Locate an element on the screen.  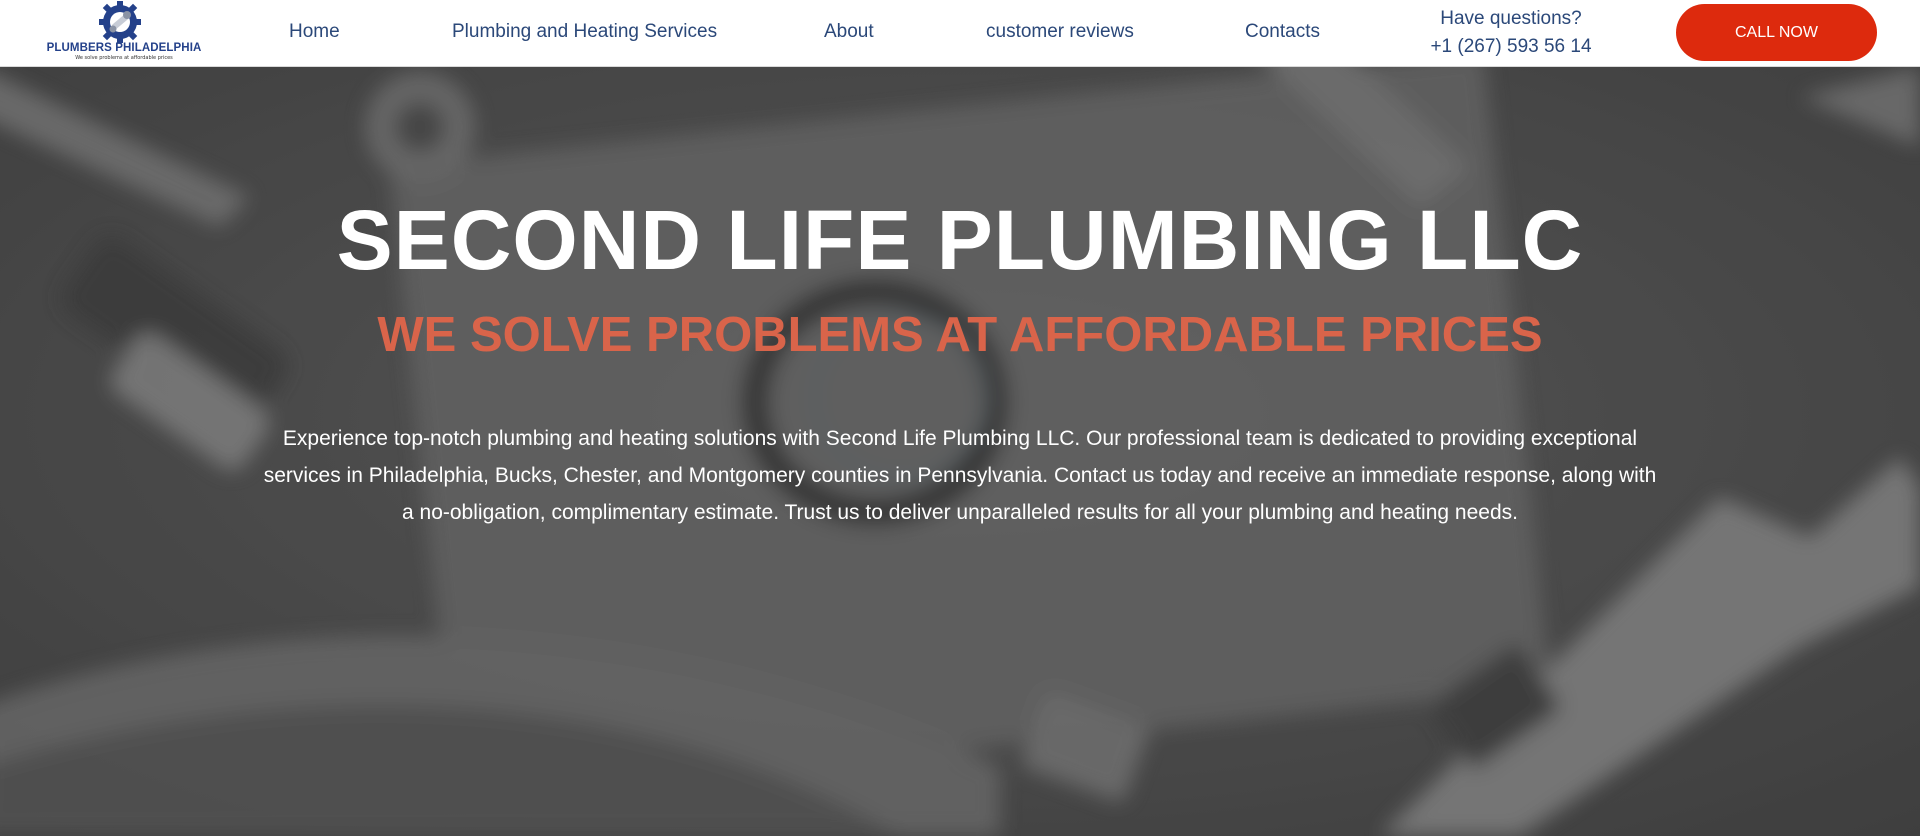
logo-name: PLUMBERS PHILADELPHIA is located at coordinates (124, 48).